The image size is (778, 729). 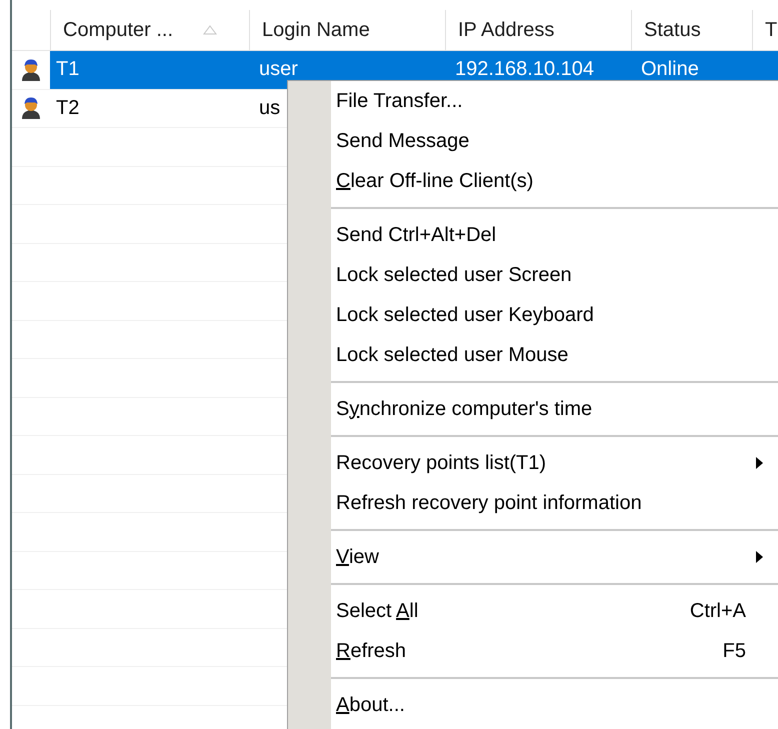 I want to click on table-cell: Online, so click(x=670, y=69).